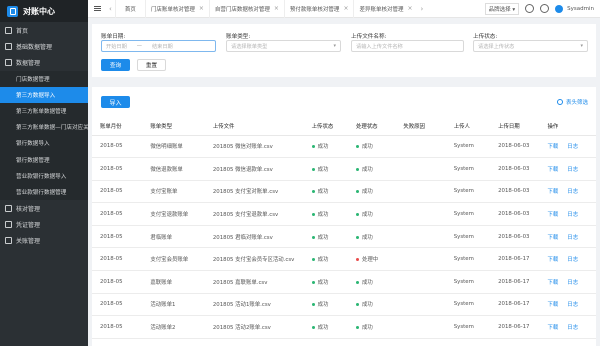 Image resolution: width=600 pixels, height=346 pixels. I want to click on sidebar-item: 银行数据管理, so click(44, 159).